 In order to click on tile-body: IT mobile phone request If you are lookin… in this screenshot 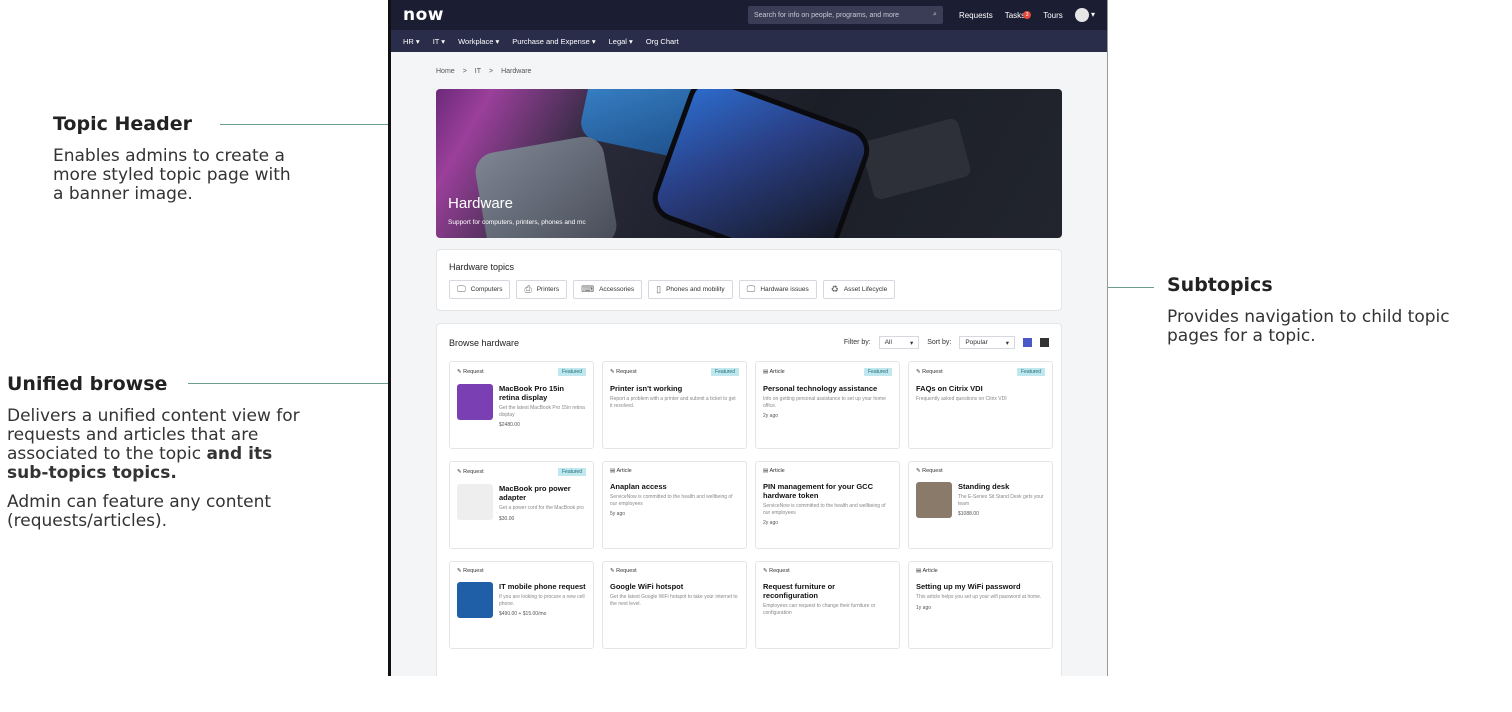, I will do `click(521, 600)`.